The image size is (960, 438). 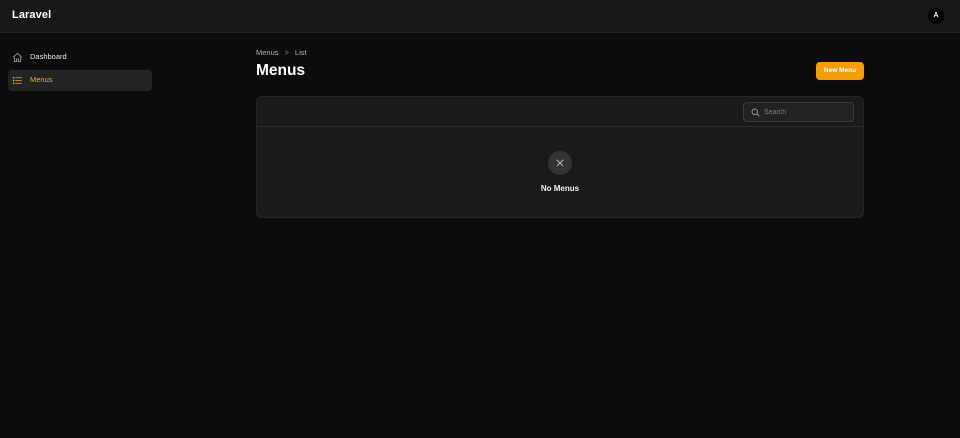 I want to click on sidebar-item-label: Menus, so click(x=41, y=79).